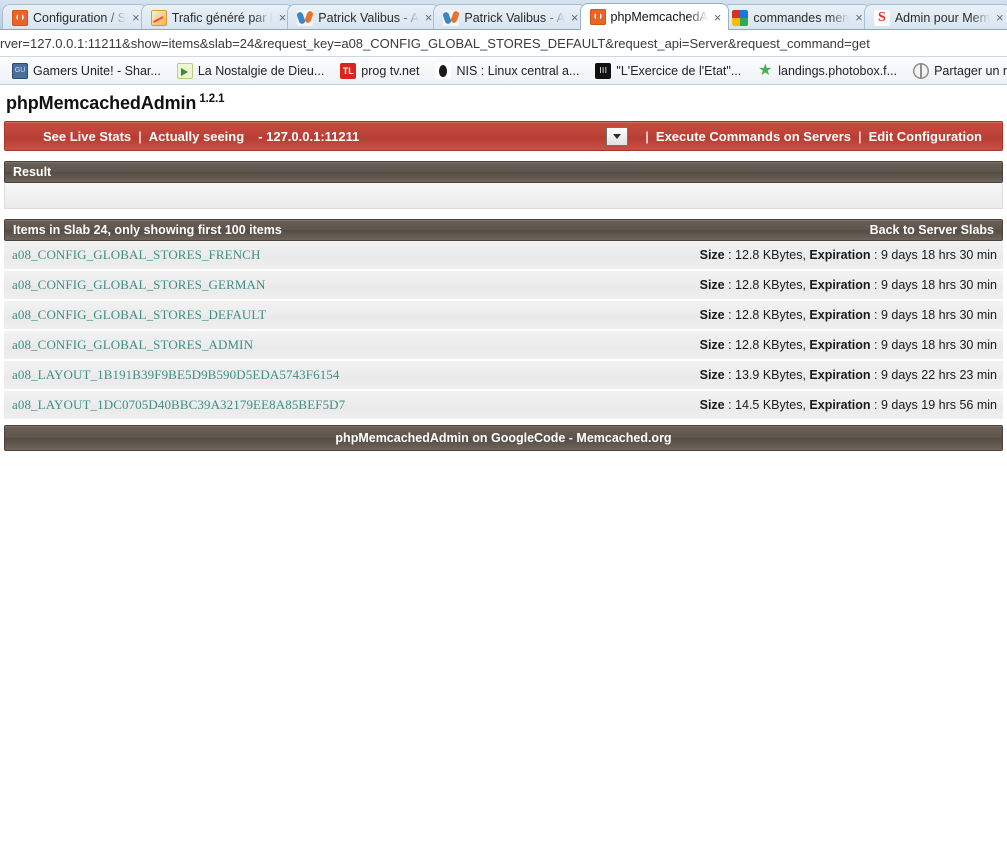 The width and height of the screenshot is (1007, 868). I want to click on browser-tab-1: Trafic généré par l ×, so click(217, 17).